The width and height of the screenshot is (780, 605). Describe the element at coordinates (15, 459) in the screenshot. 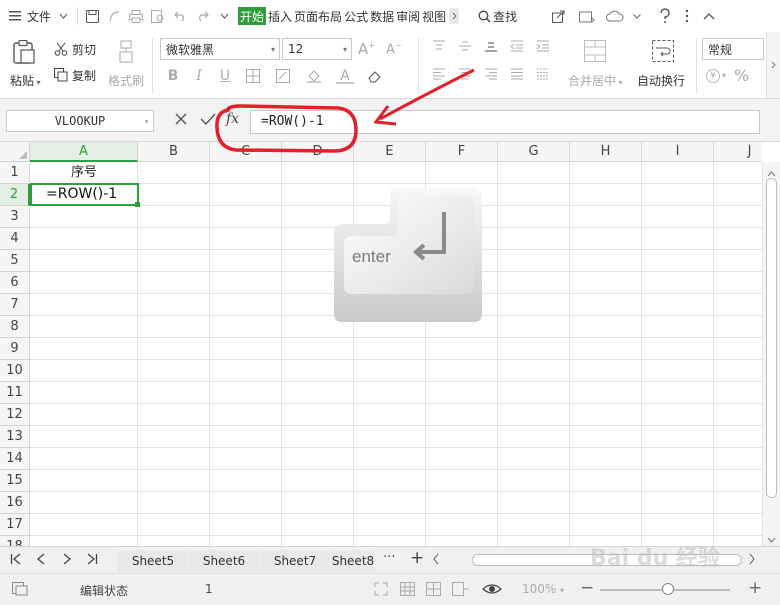

I see `row-header-14: 14` at that location.